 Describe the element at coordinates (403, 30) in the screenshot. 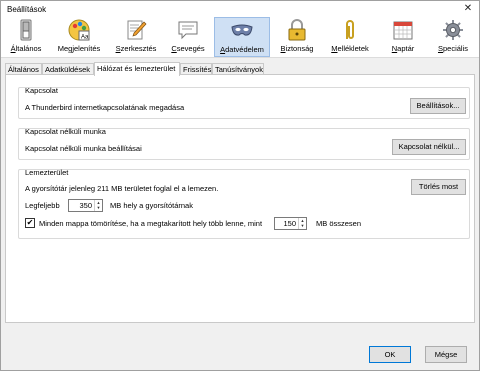

I see `calendar-icon` at that location.